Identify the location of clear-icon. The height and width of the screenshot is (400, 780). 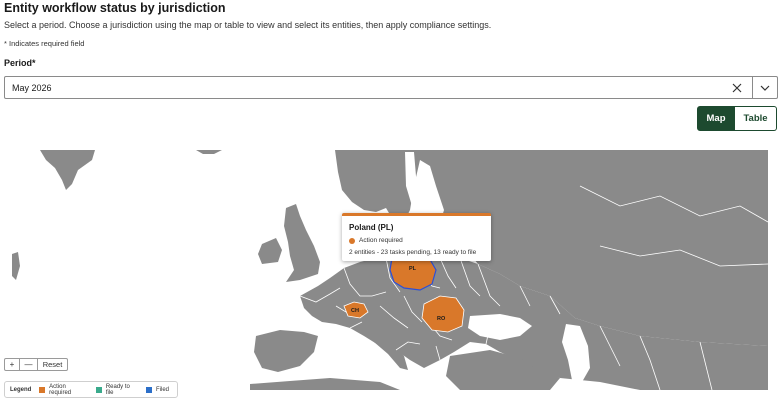
(737, 87).